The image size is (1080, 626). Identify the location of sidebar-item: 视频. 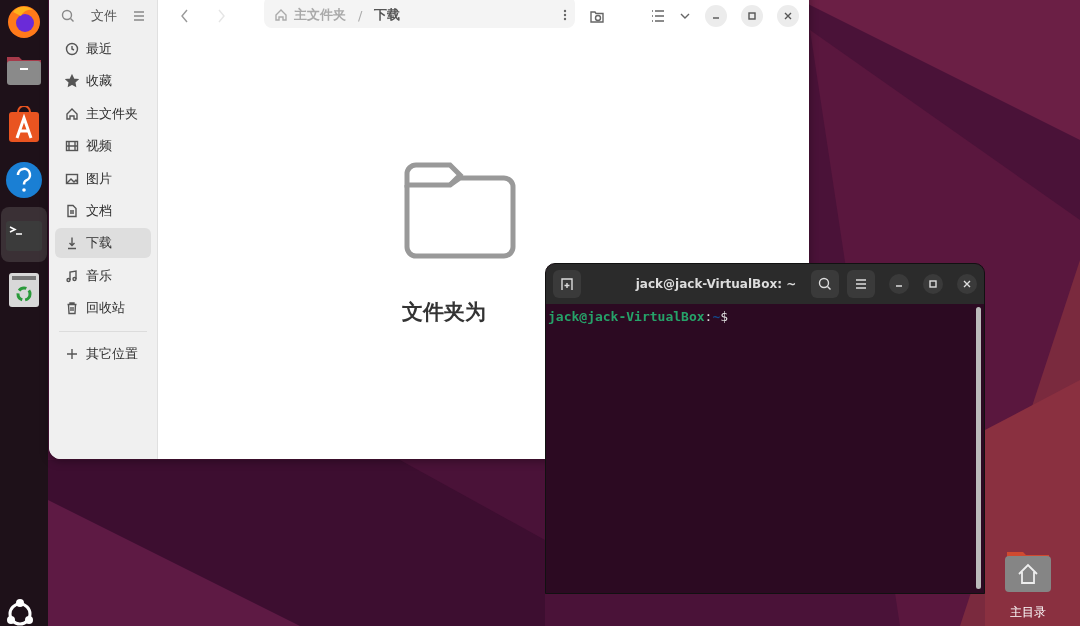
(103, 146).